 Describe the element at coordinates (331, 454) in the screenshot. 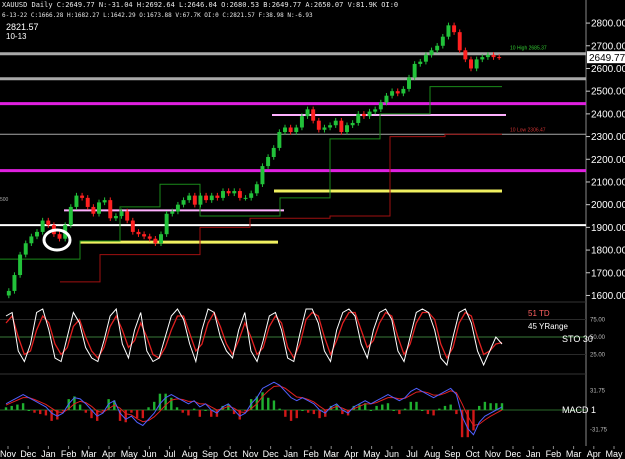

I see `x-tick-label: Mar` at that location.